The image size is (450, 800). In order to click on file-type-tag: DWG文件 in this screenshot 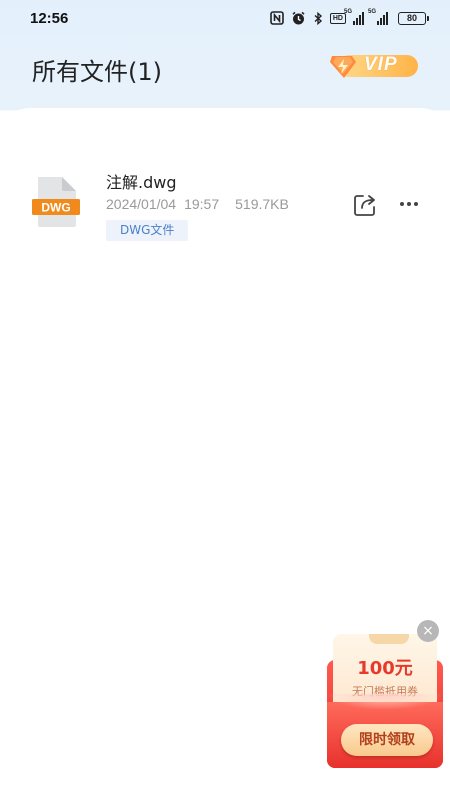, I will do `click(147, 230)`.